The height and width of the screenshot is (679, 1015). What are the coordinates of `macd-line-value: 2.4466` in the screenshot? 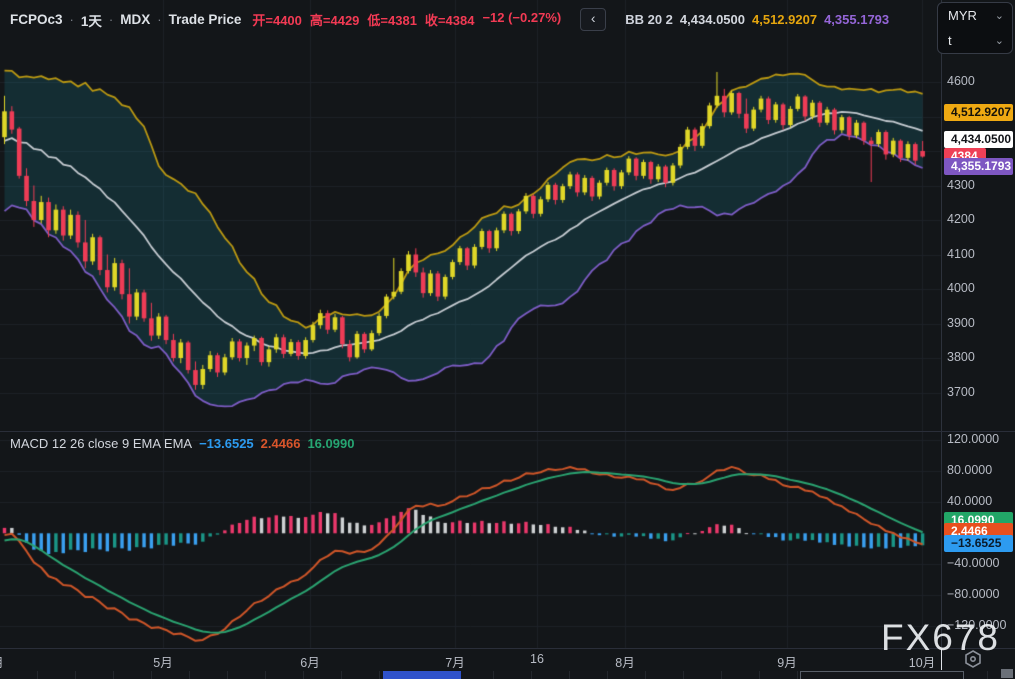 It's located at (280, 443).